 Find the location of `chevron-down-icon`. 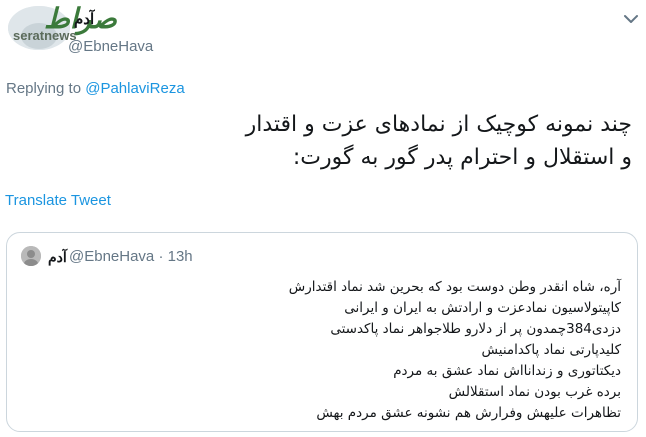

chevron-down-icon is located at coordinates (631, 19).